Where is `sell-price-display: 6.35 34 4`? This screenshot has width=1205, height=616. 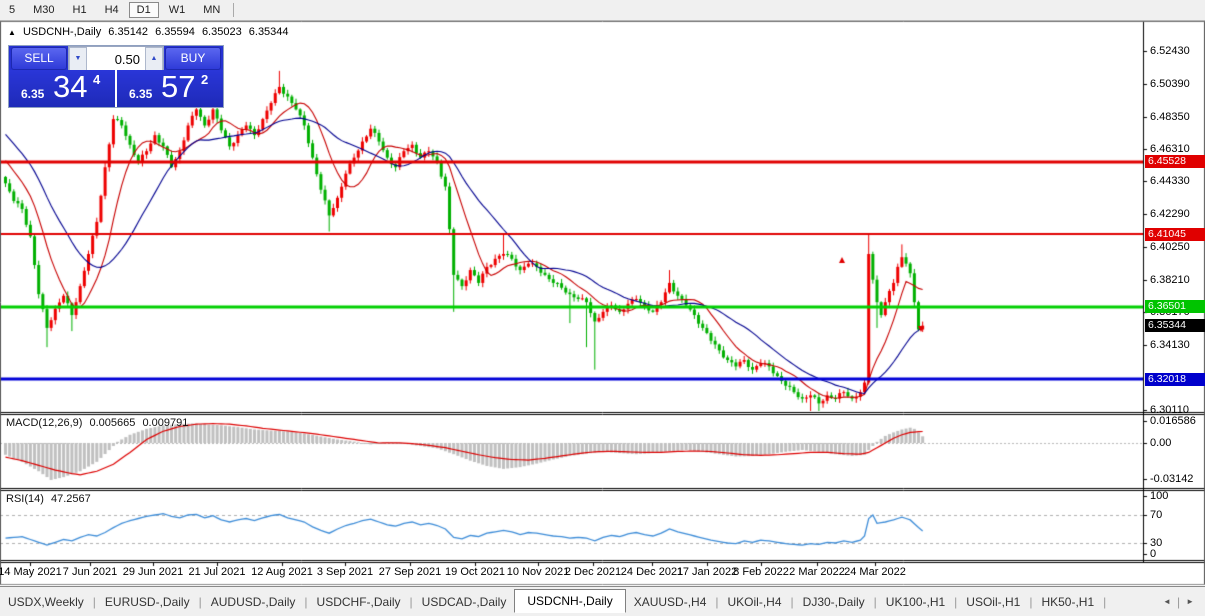 sell-price-display: 6.35 34 4 is located at coordinates (63, 88).